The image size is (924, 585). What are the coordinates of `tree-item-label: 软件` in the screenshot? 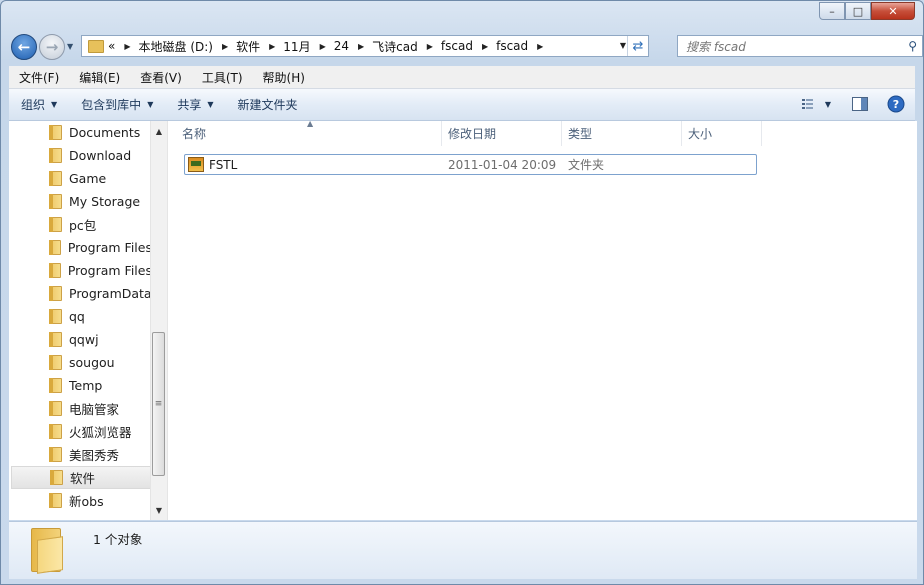 It's located at (83, 478).